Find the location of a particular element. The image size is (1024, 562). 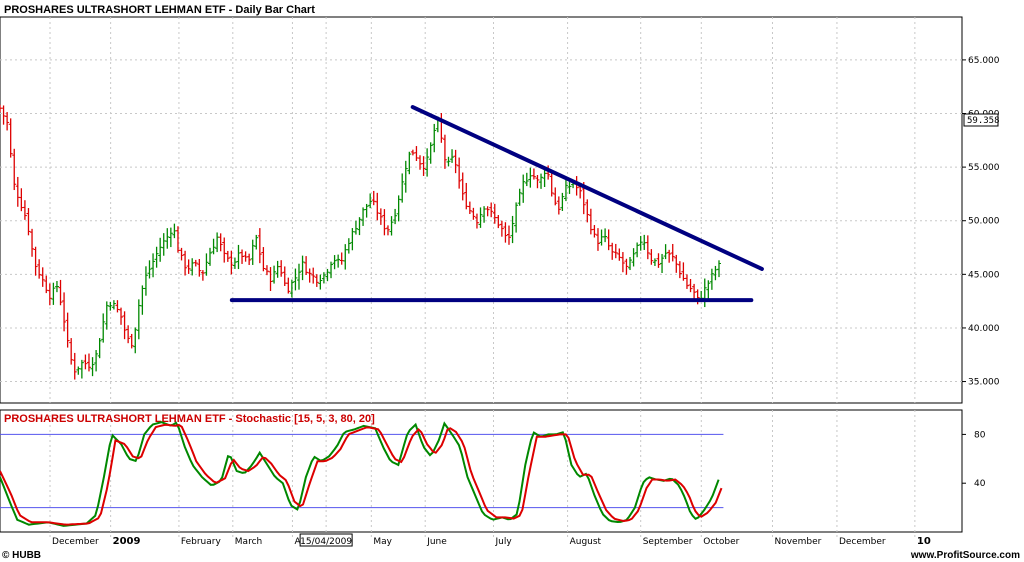

price-tick-label: 45.000 is located at coordinates (984, 275).